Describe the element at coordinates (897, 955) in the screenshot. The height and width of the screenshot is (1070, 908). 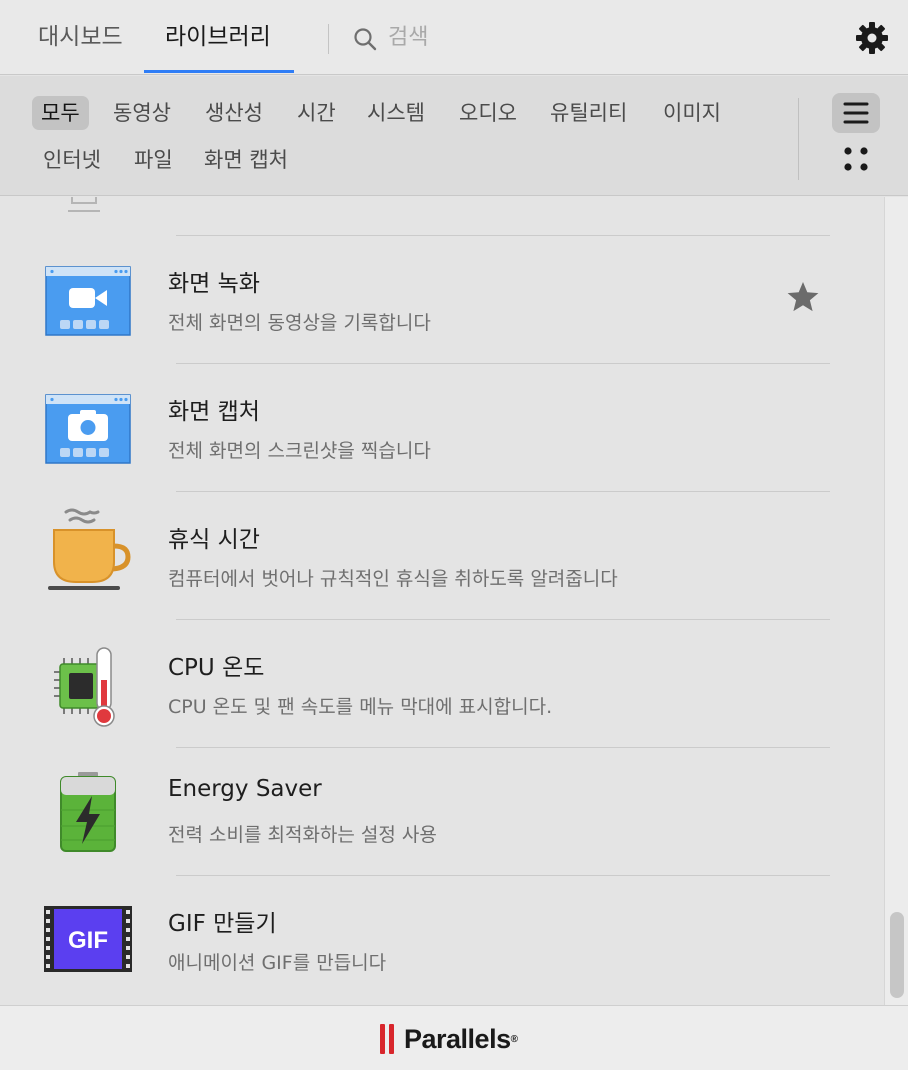
I see `scrollbar-thumb` at that location.